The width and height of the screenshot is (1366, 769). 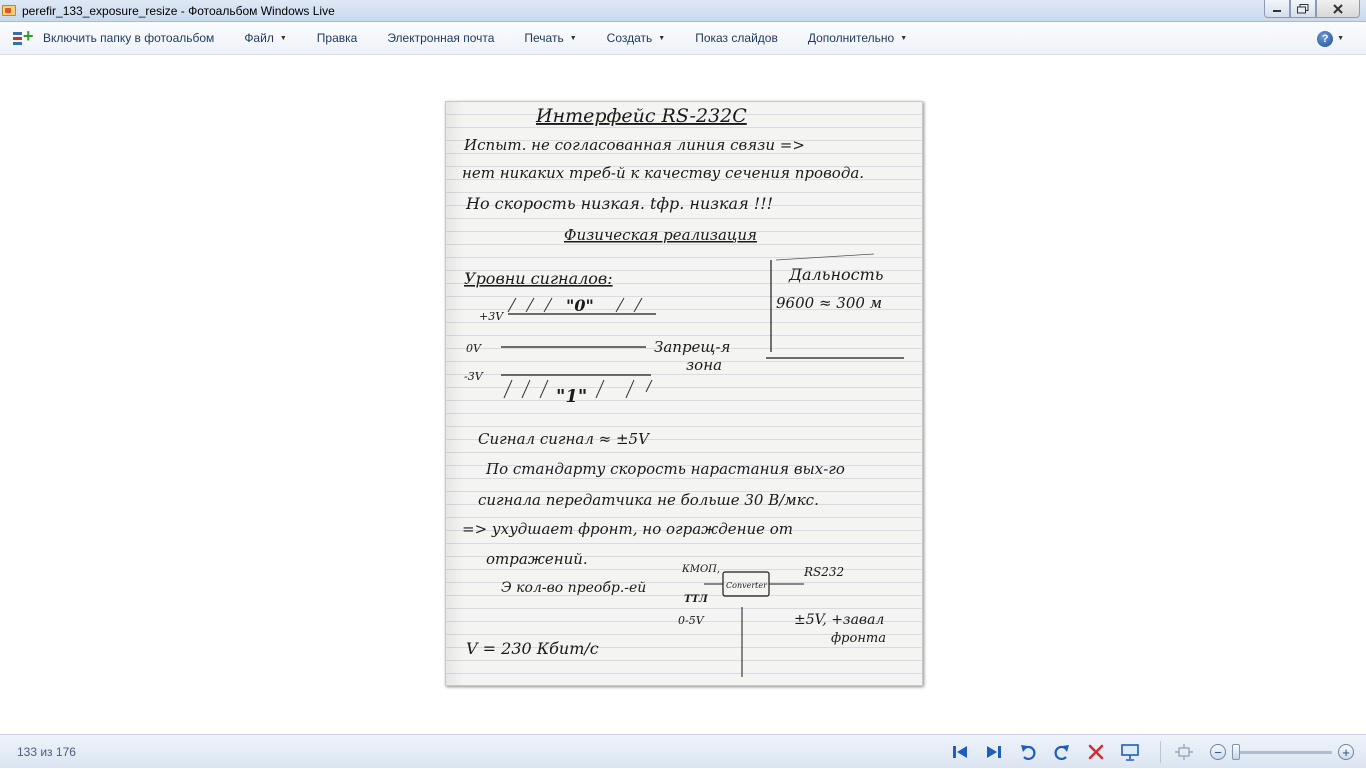 What do you see at coordinates (440, 38) in the screenshot?
I see `menu-email: Электронная почта` at bounding box center [440, 38].